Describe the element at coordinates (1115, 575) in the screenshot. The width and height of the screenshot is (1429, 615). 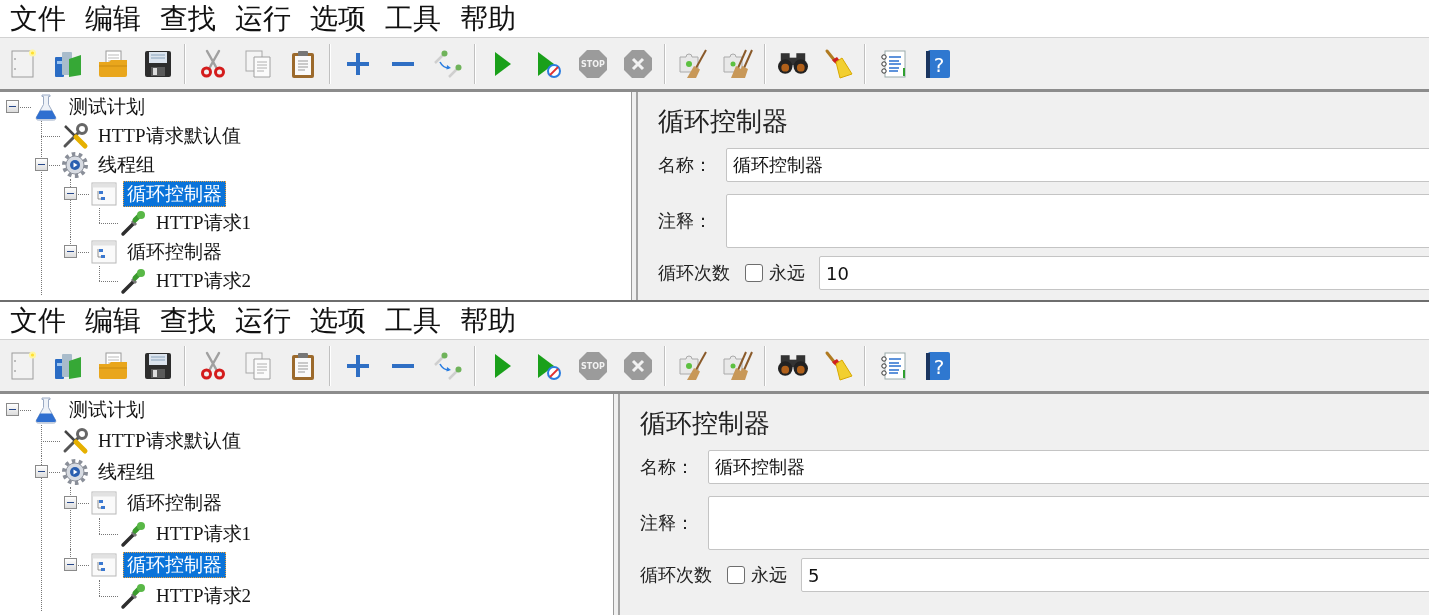
I see `loop-count-field: 5` at that location.